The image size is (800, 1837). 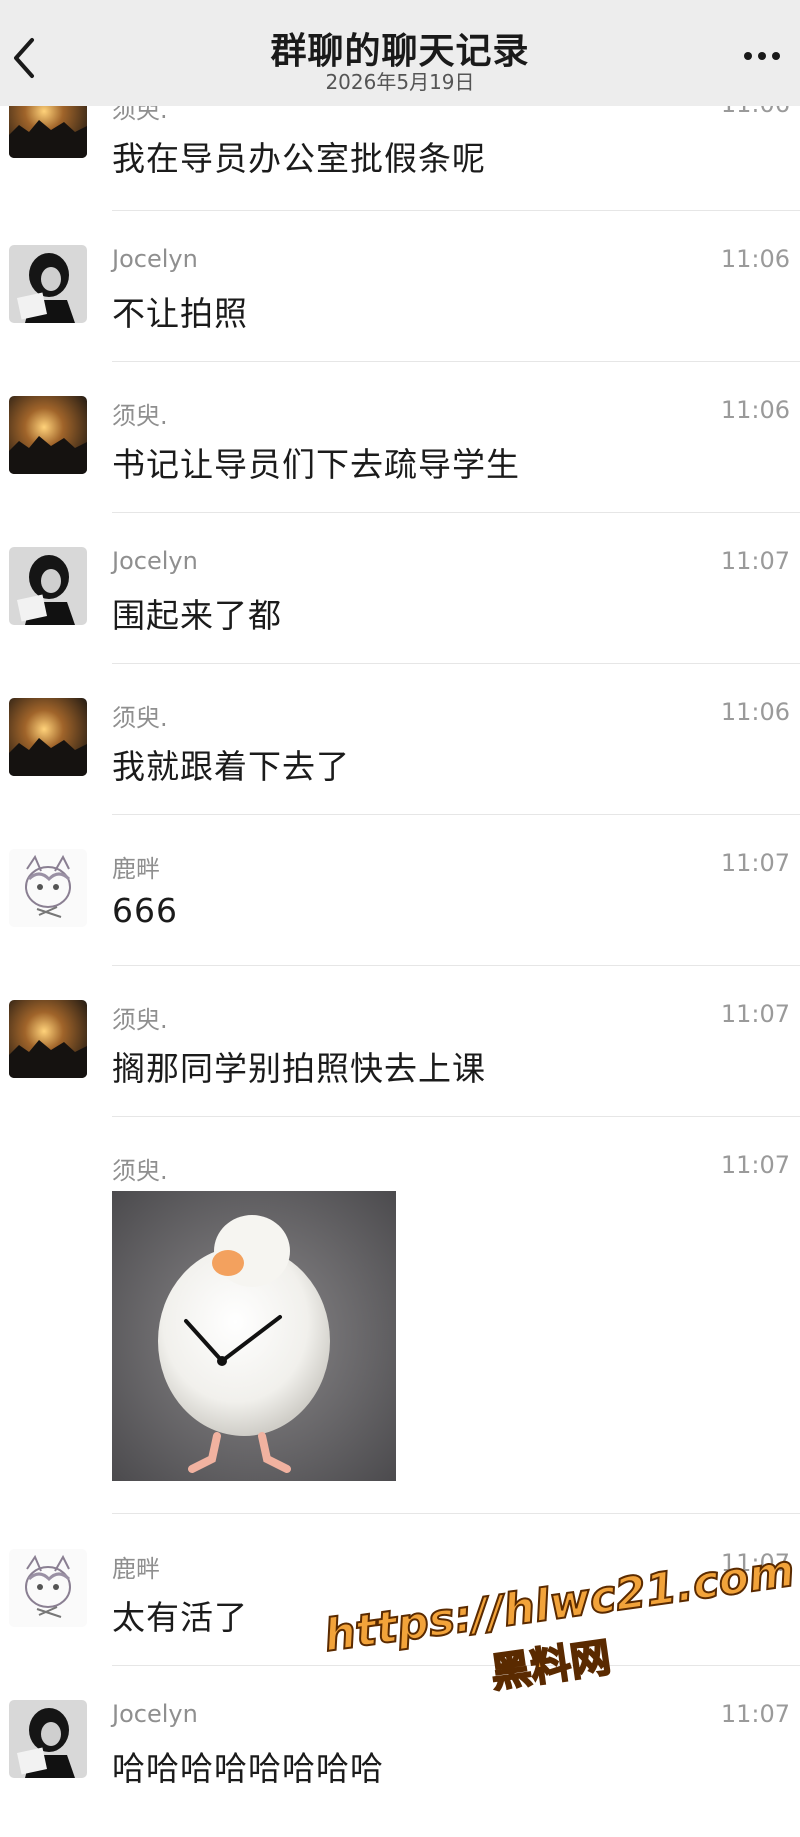 I want to click on message-text: 搁那同学别拍照快去上课, so click(x=299, y=1068).